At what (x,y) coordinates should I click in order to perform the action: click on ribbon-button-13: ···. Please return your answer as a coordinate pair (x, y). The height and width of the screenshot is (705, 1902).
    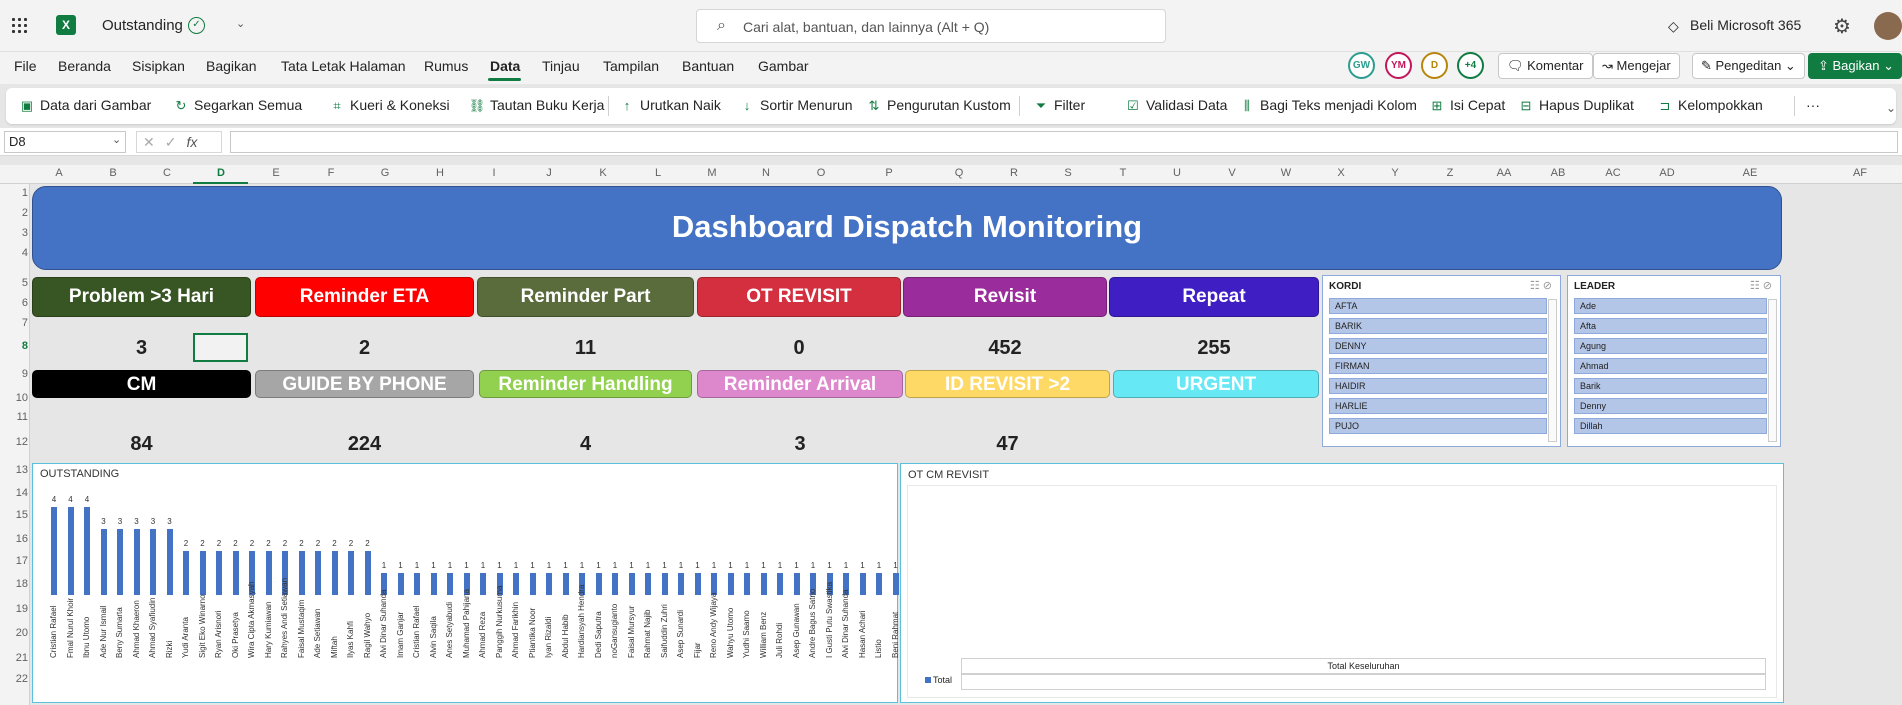
    Looking at the image, I should click on (1813, 105).